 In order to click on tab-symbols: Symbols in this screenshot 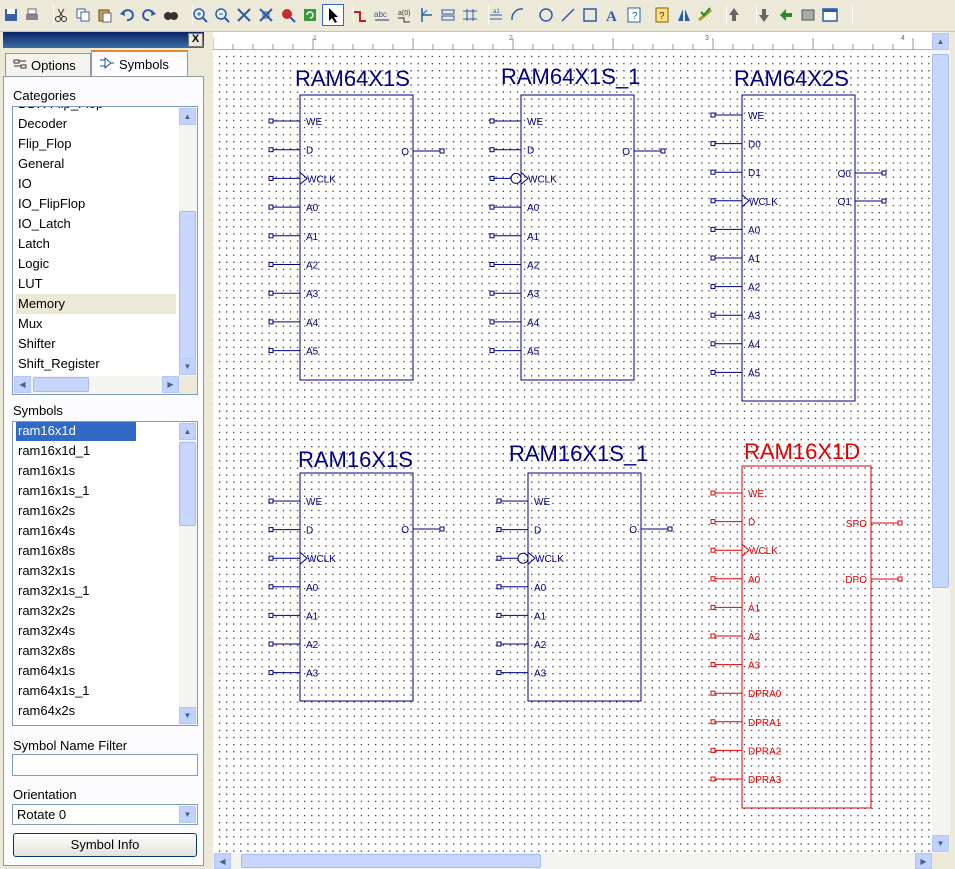, I will do `click(139, 63)`.